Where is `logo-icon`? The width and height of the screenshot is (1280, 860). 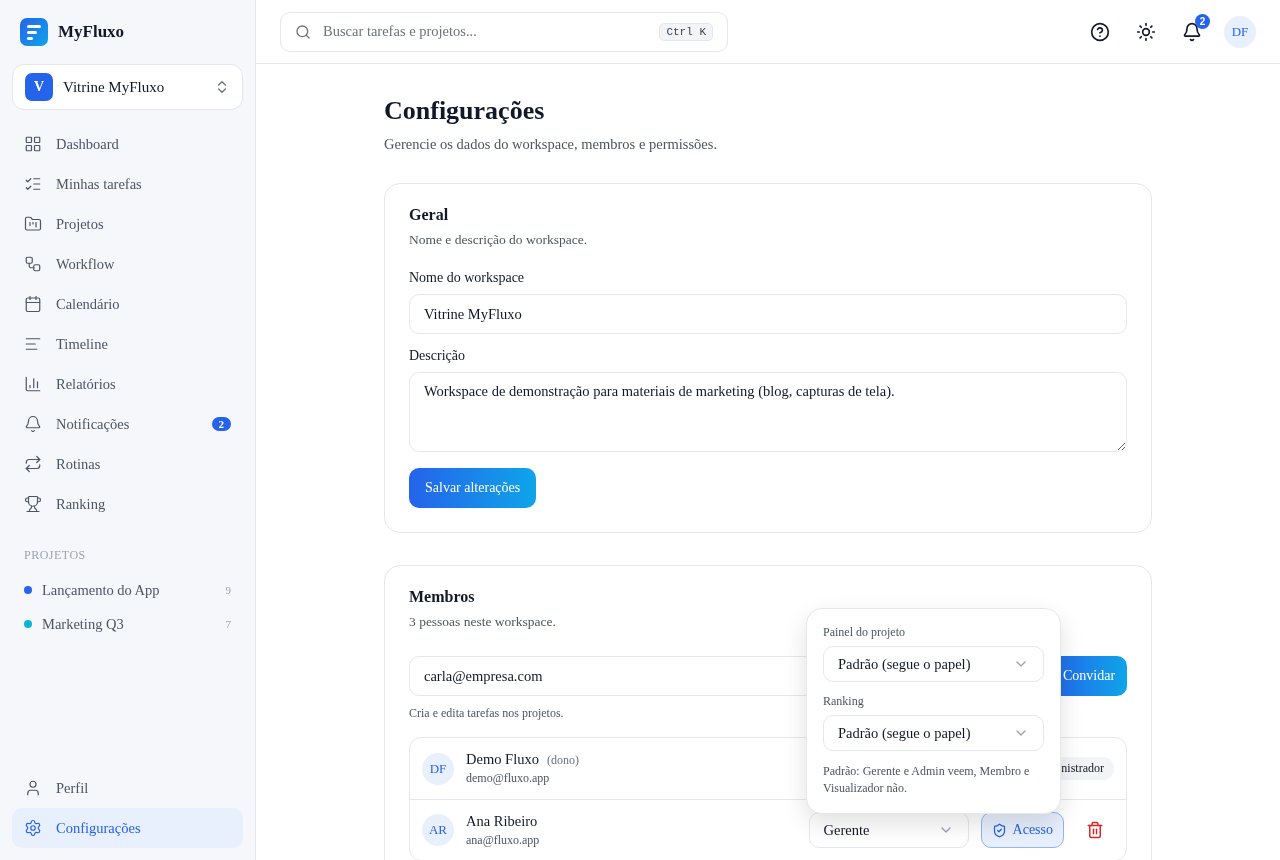
logo-icon is located at coordinates (34, 32).